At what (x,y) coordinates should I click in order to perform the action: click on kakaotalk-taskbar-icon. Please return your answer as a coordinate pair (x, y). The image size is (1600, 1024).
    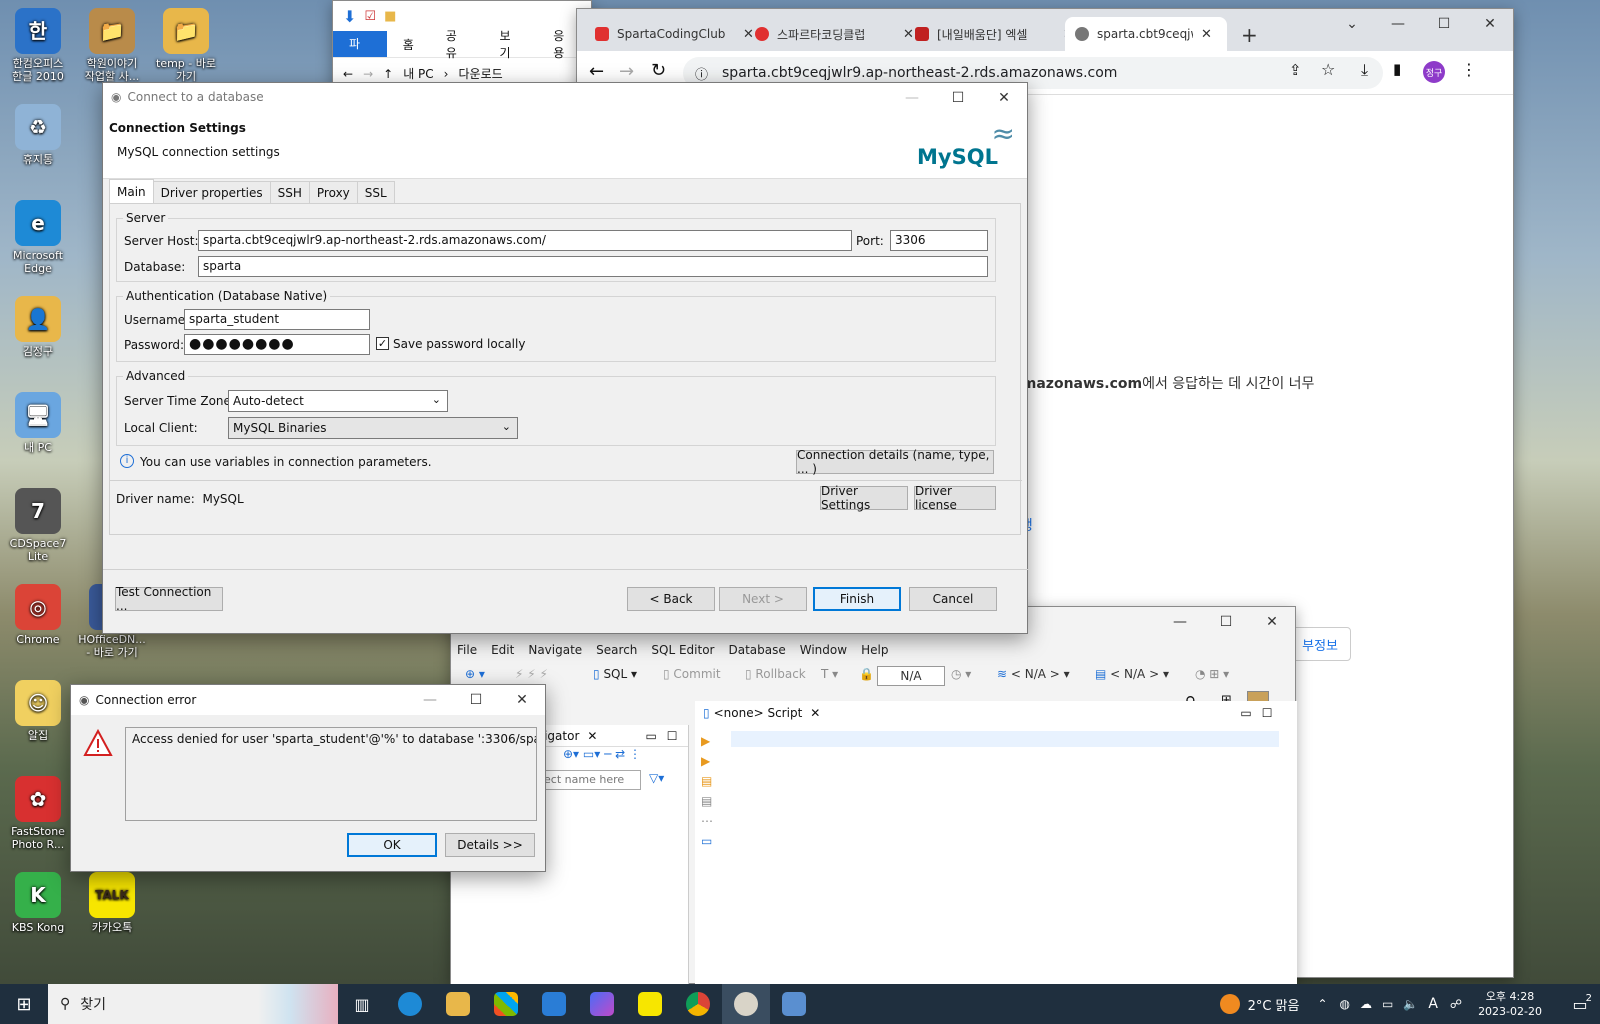
    Looking at the image, I should click on (650, 1004).